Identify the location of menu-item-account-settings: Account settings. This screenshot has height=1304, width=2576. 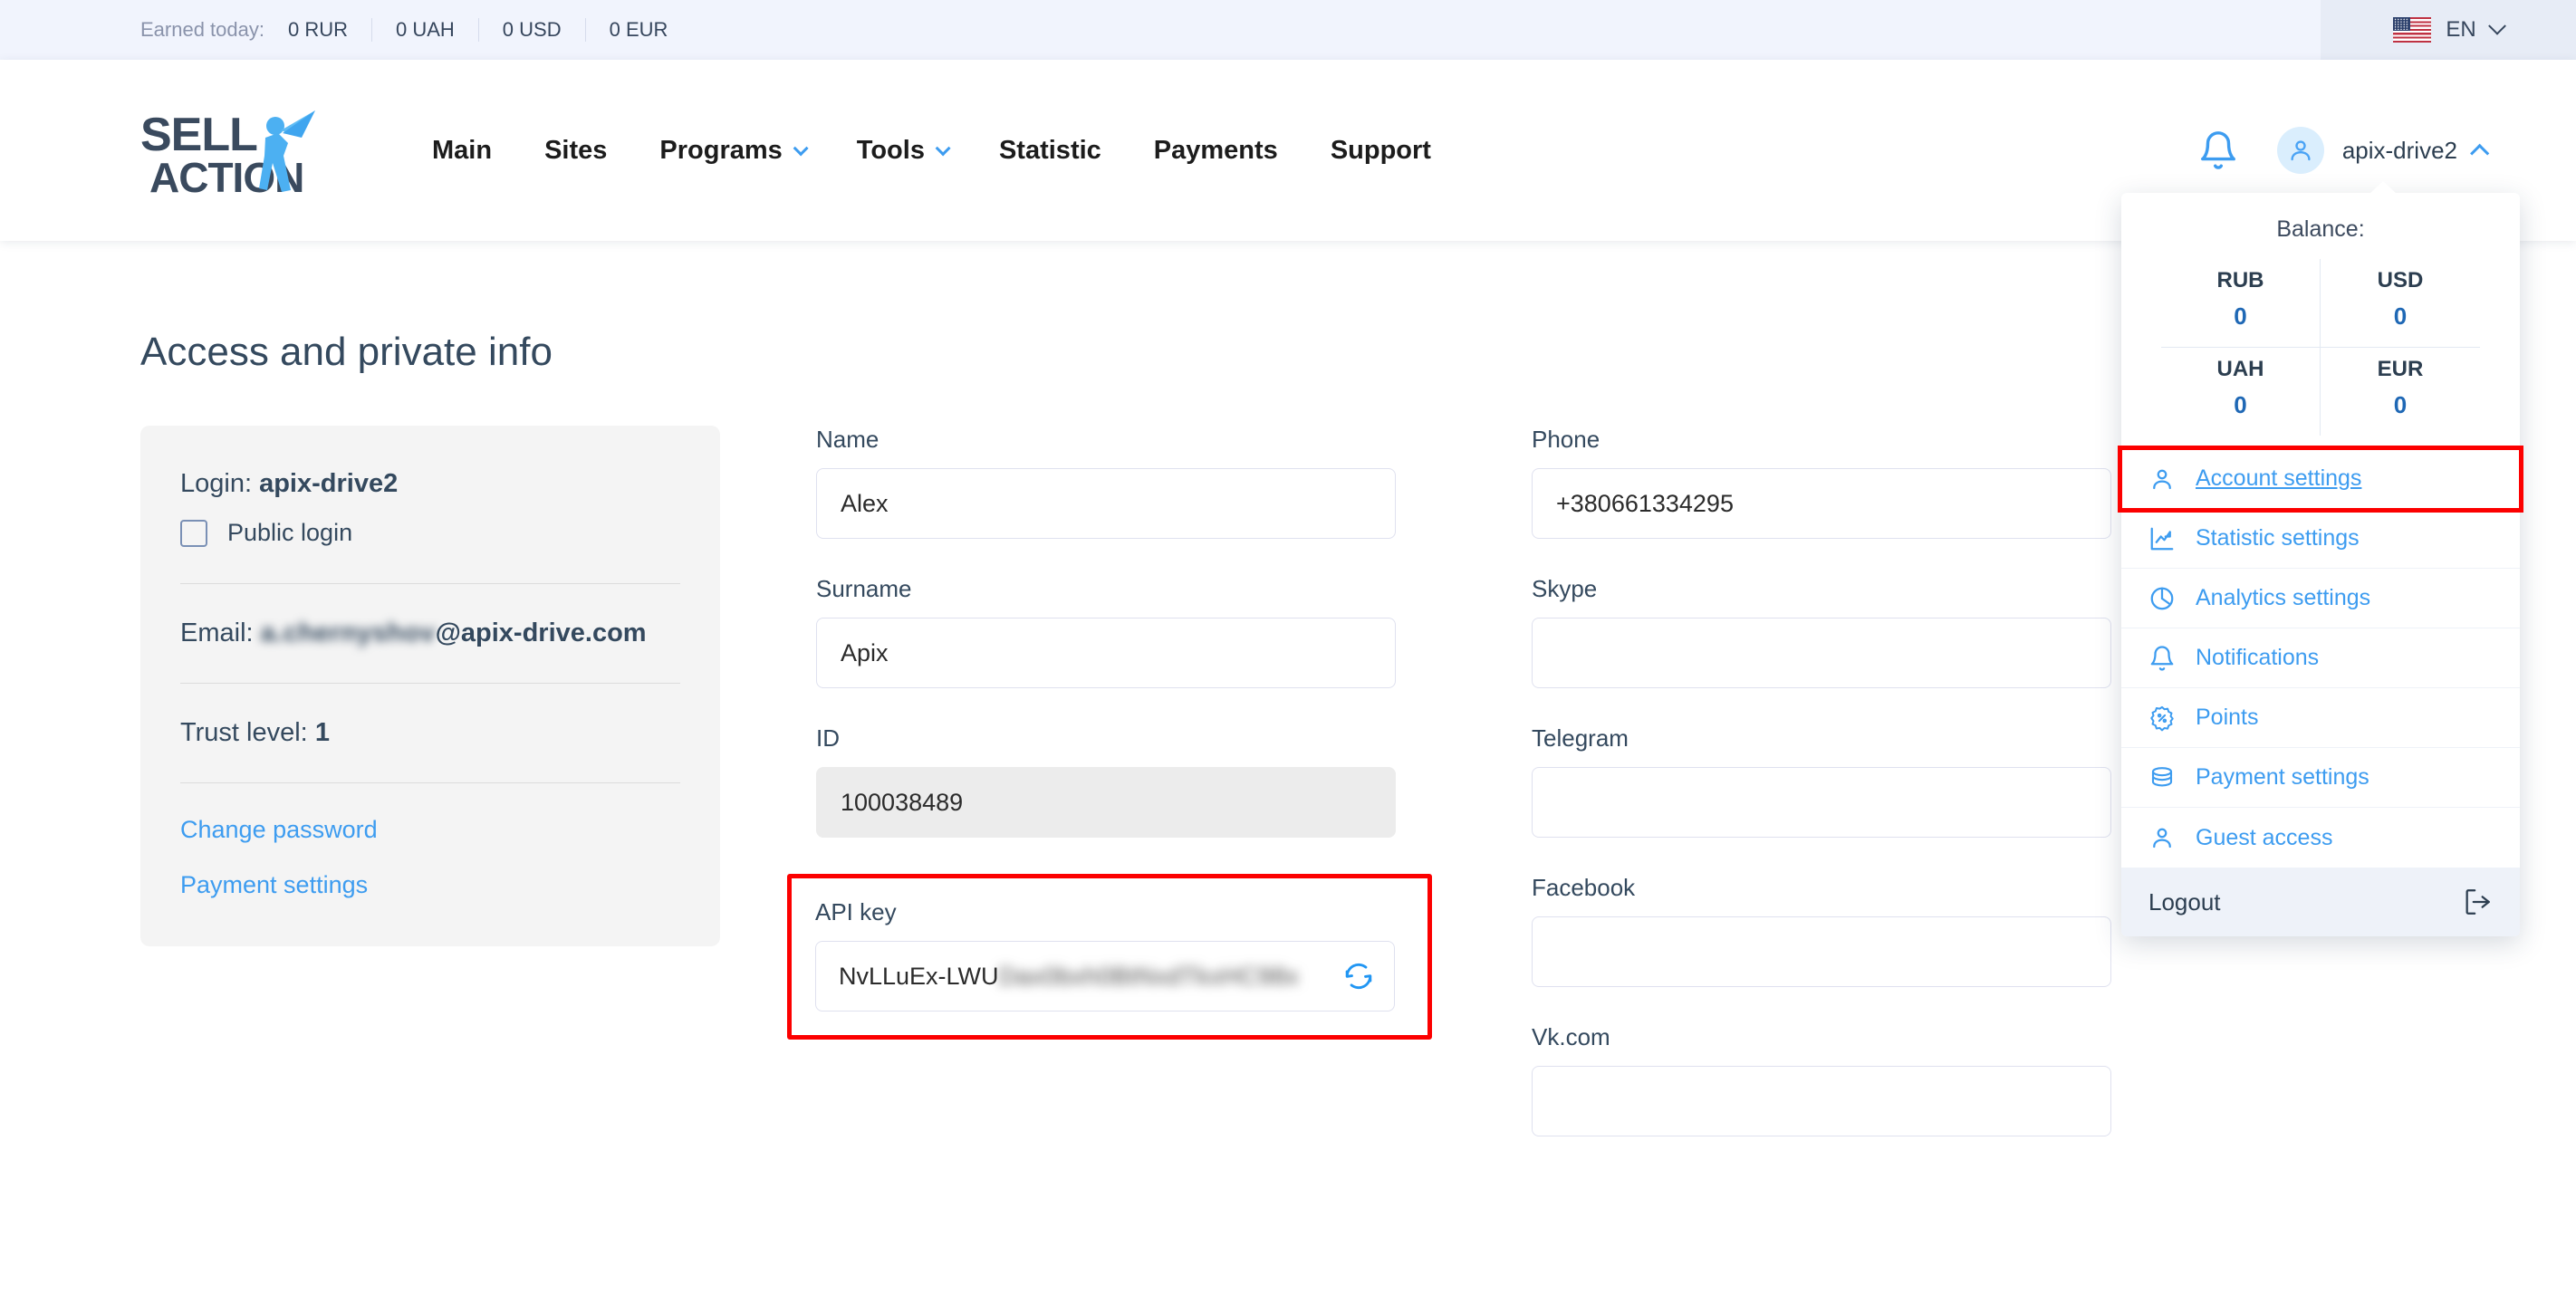
(2320, 480).